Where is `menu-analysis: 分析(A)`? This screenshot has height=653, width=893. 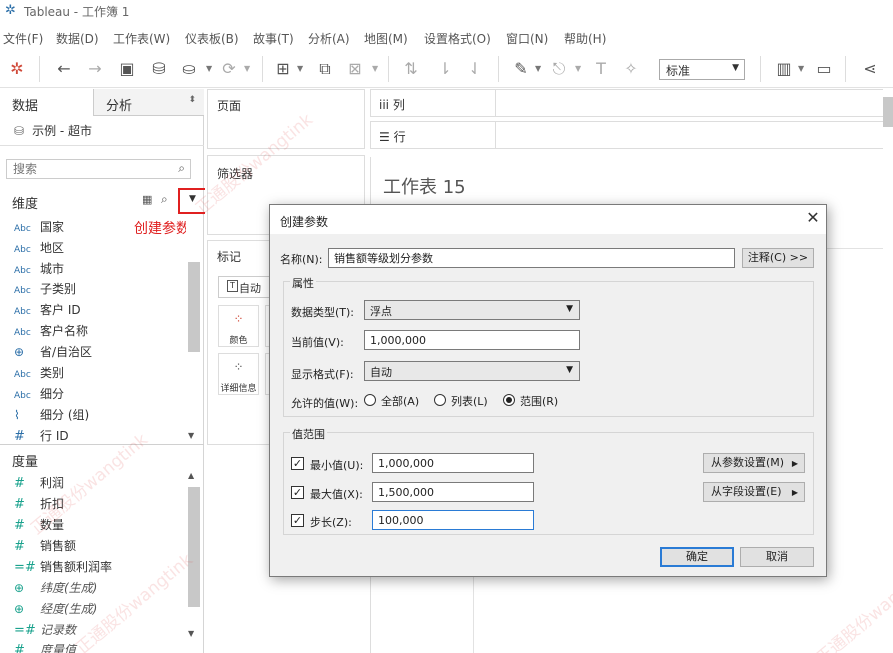 menu-analysis: 分析(A) is located at coordinates (329, 38).